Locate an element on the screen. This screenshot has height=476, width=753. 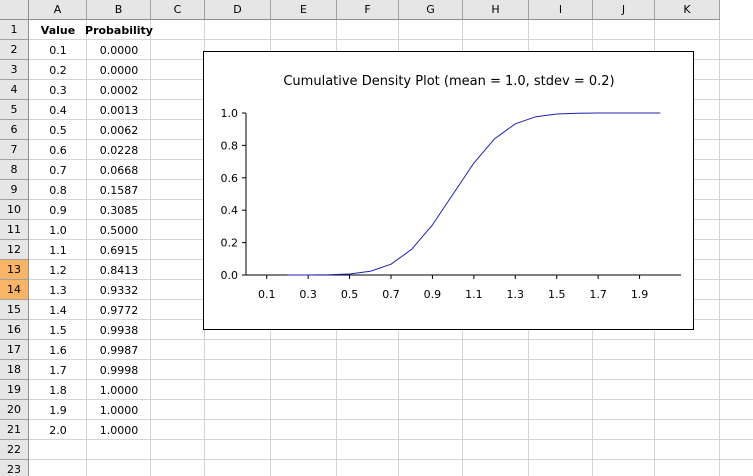
column-header-b: B is located at coordinates (119, 10).